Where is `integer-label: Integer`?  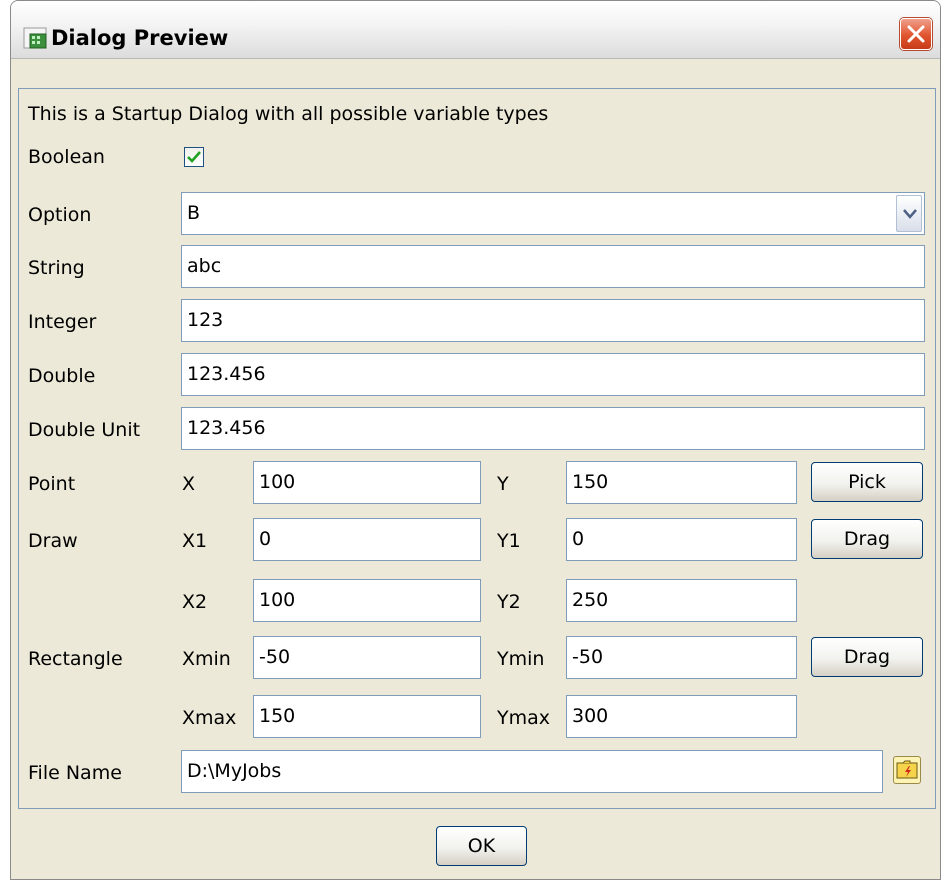 integer-label: Integer is located at coordinates (62, 322).